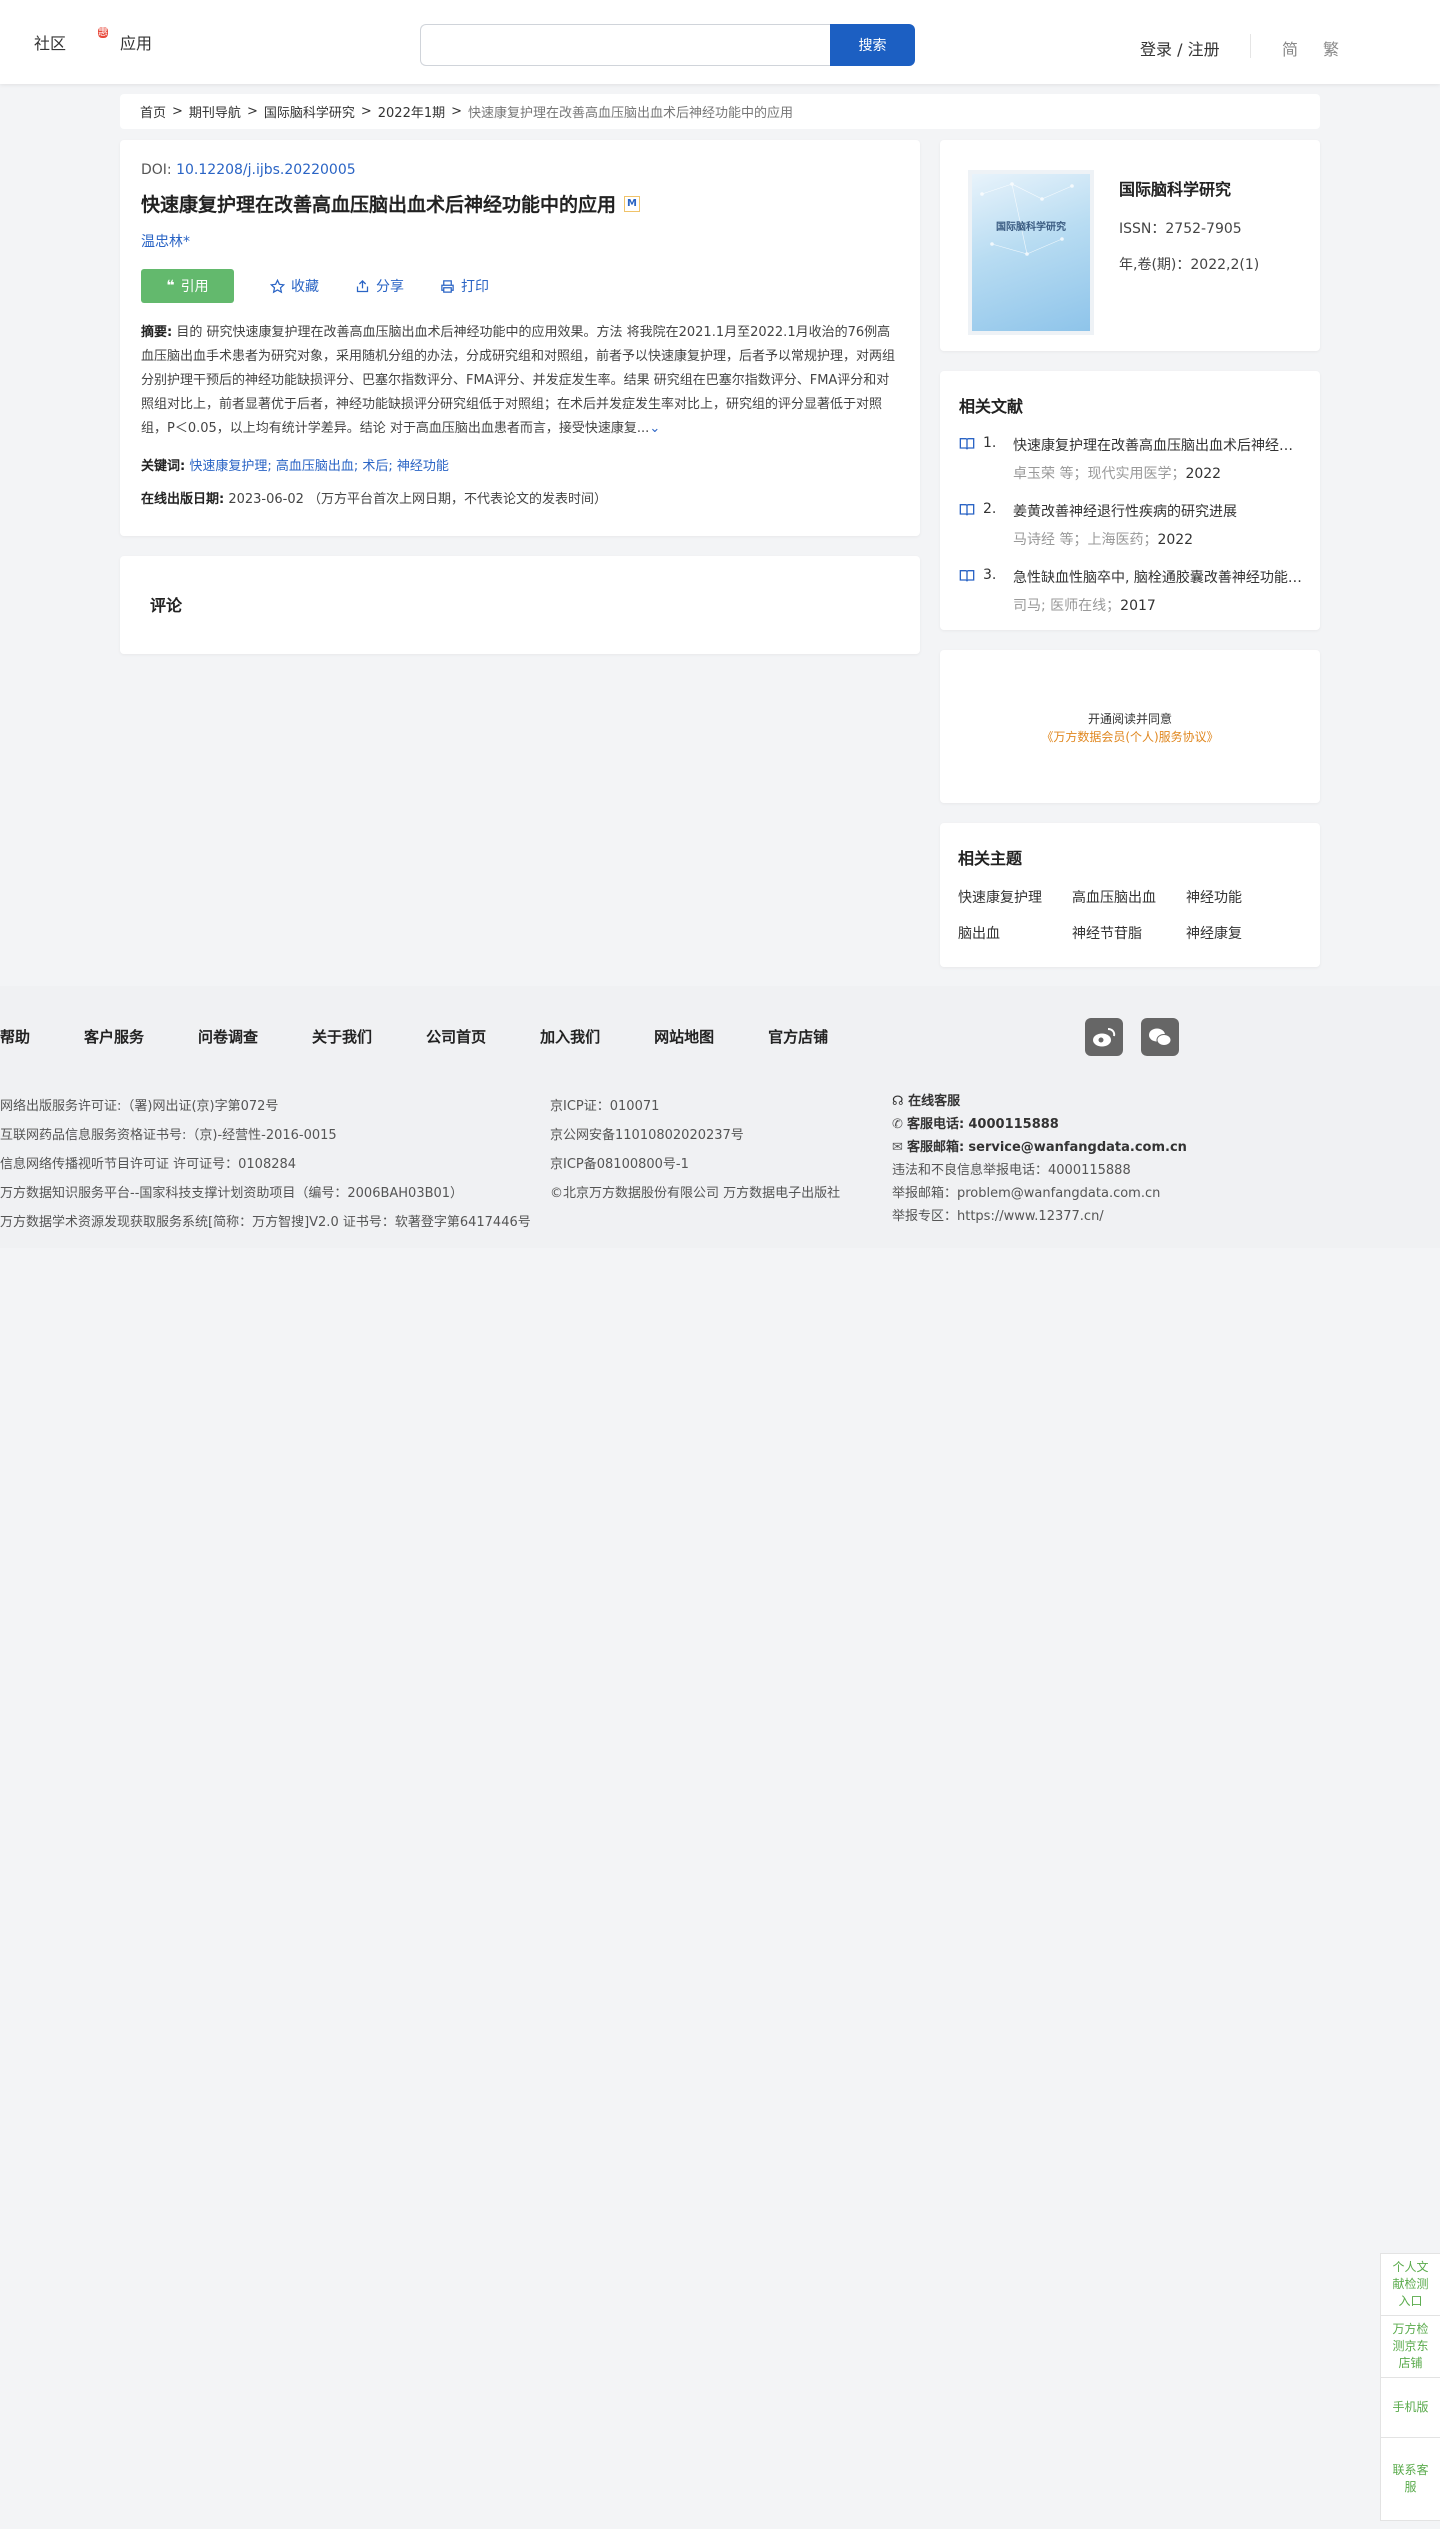 This screenshot has width=1440, height=2529. What do you see at coordinates (277, 285) in the screenshot?
I see `star-icon` at bounding box center [277, 285].